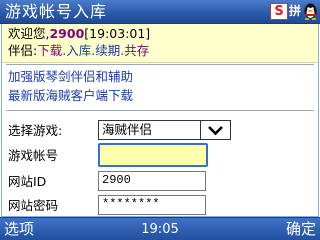 This screenshot has width=320, height=240. What do you see at coordinates (27, 181) in the screenshot?
I see `site-id-label: 网站ID` at bounding box center [27, 181].